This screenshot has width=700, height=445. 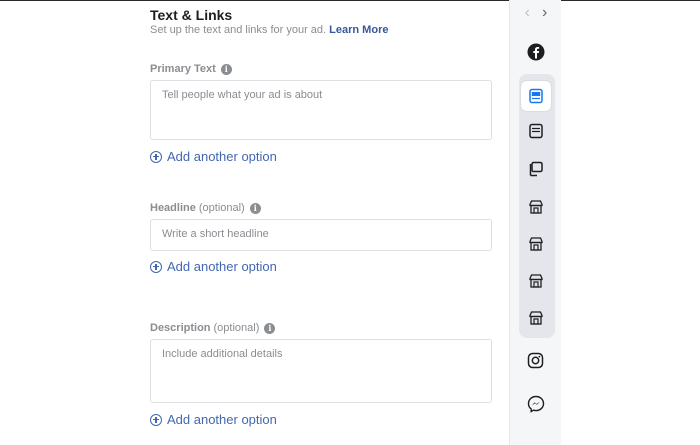 What do you see at coordinates (191, 15) in the screenshot?
I see `section-title: Text & Links` at bounding box center [191, 15].